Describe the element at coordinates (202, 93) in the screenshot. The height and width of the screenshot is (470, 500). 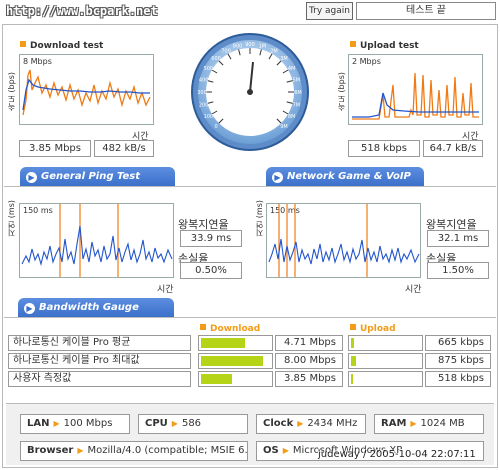
I see `gauge-label: 300` at that location.